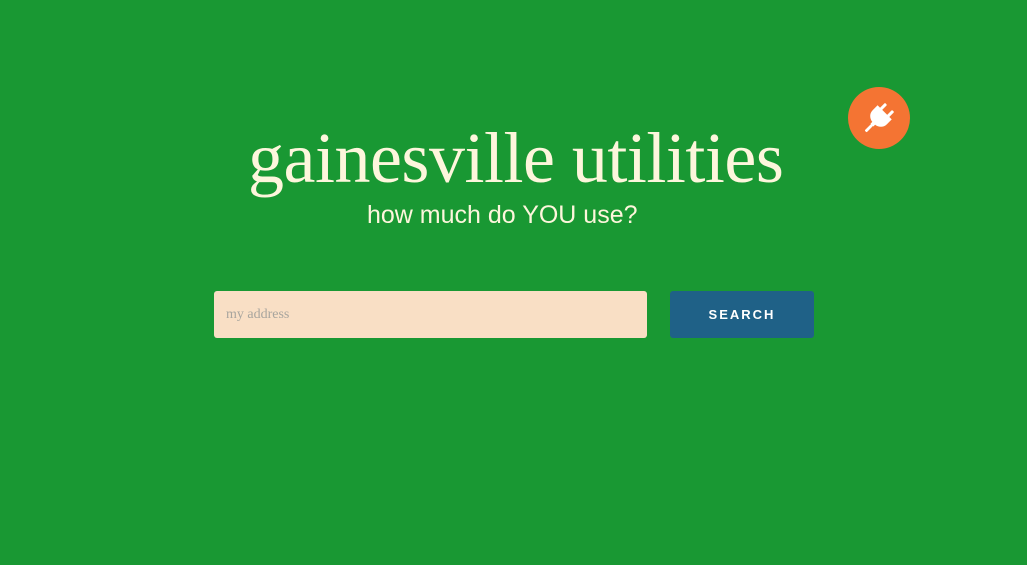  Describe the element at coordinates (516, 158) in the screenshot. I see `page-title: gainesville utilities` at that location.